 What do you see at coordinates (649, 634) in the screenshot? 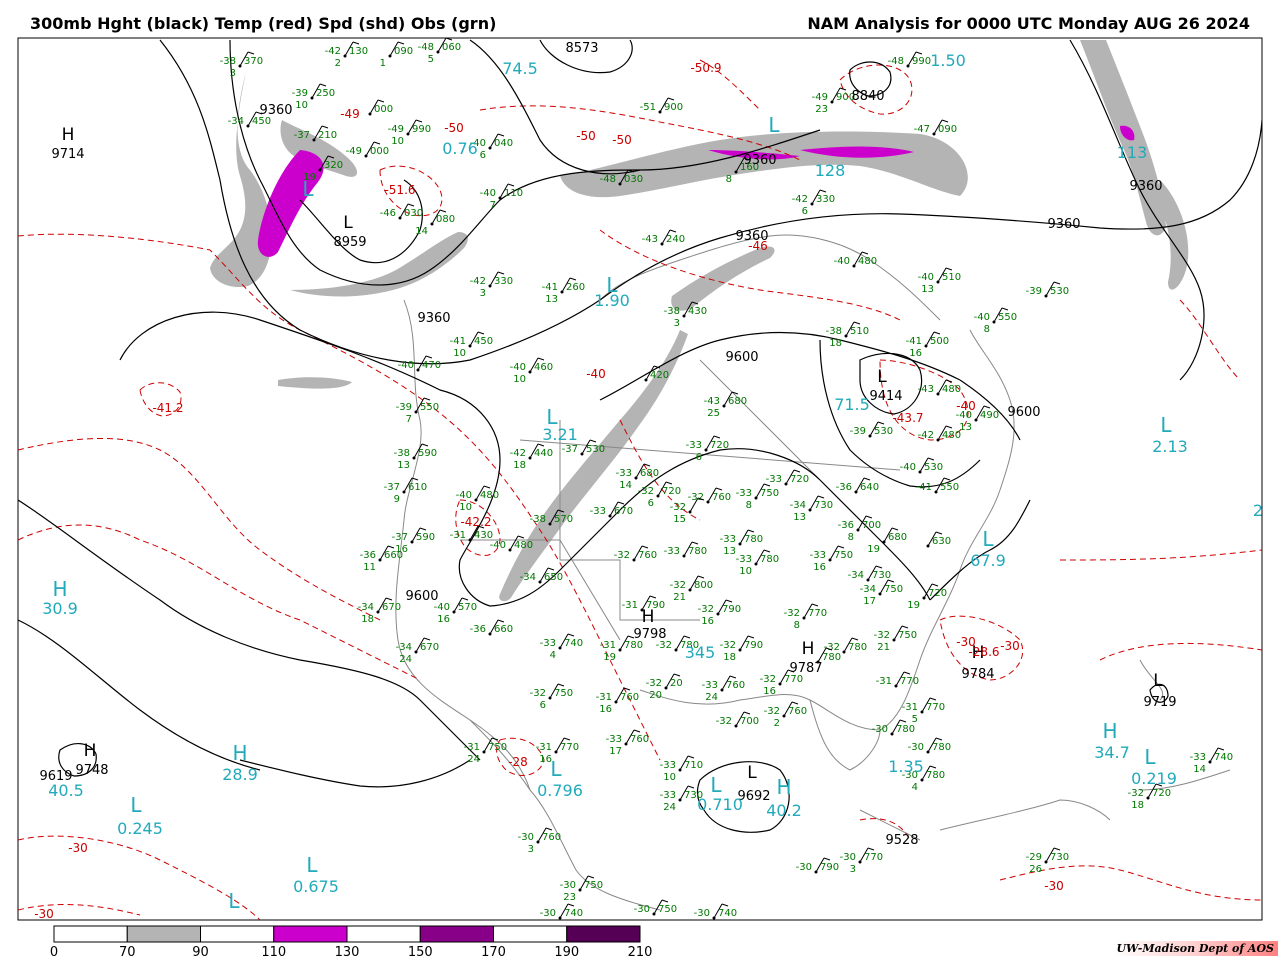
I see `height-label: 9798` at bounding box center [649, 634].